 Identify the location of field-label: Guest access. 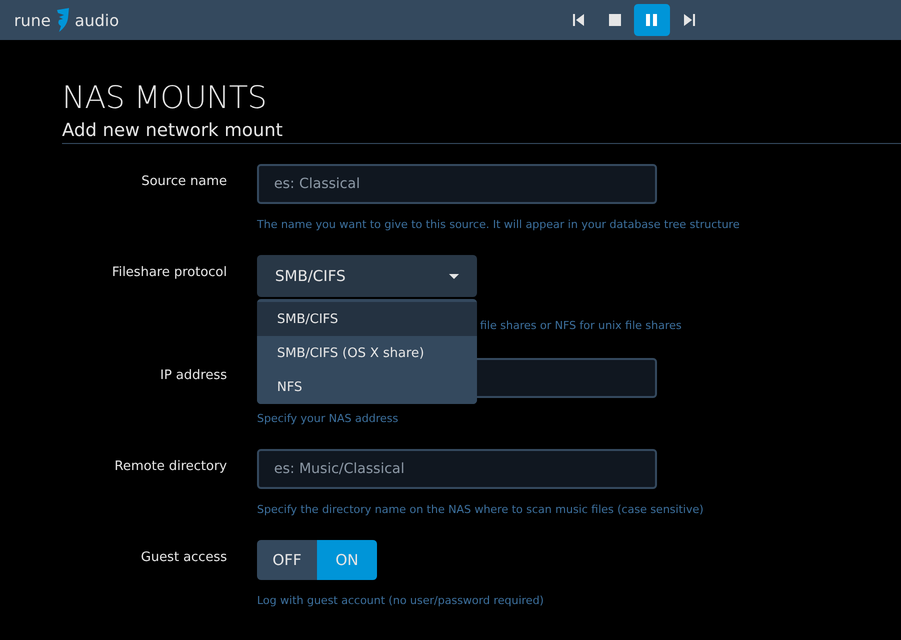
(183, 558).